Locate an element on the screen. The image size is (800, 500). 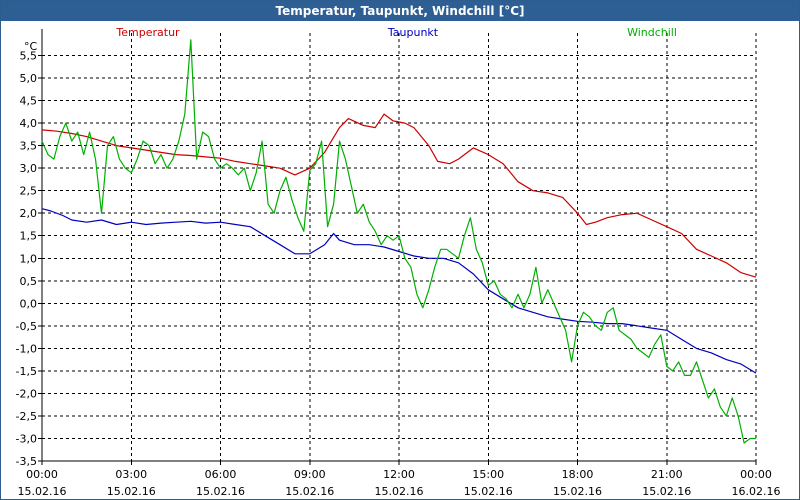
y-tick-label: 5,0 is located at coordinates (29, 78).